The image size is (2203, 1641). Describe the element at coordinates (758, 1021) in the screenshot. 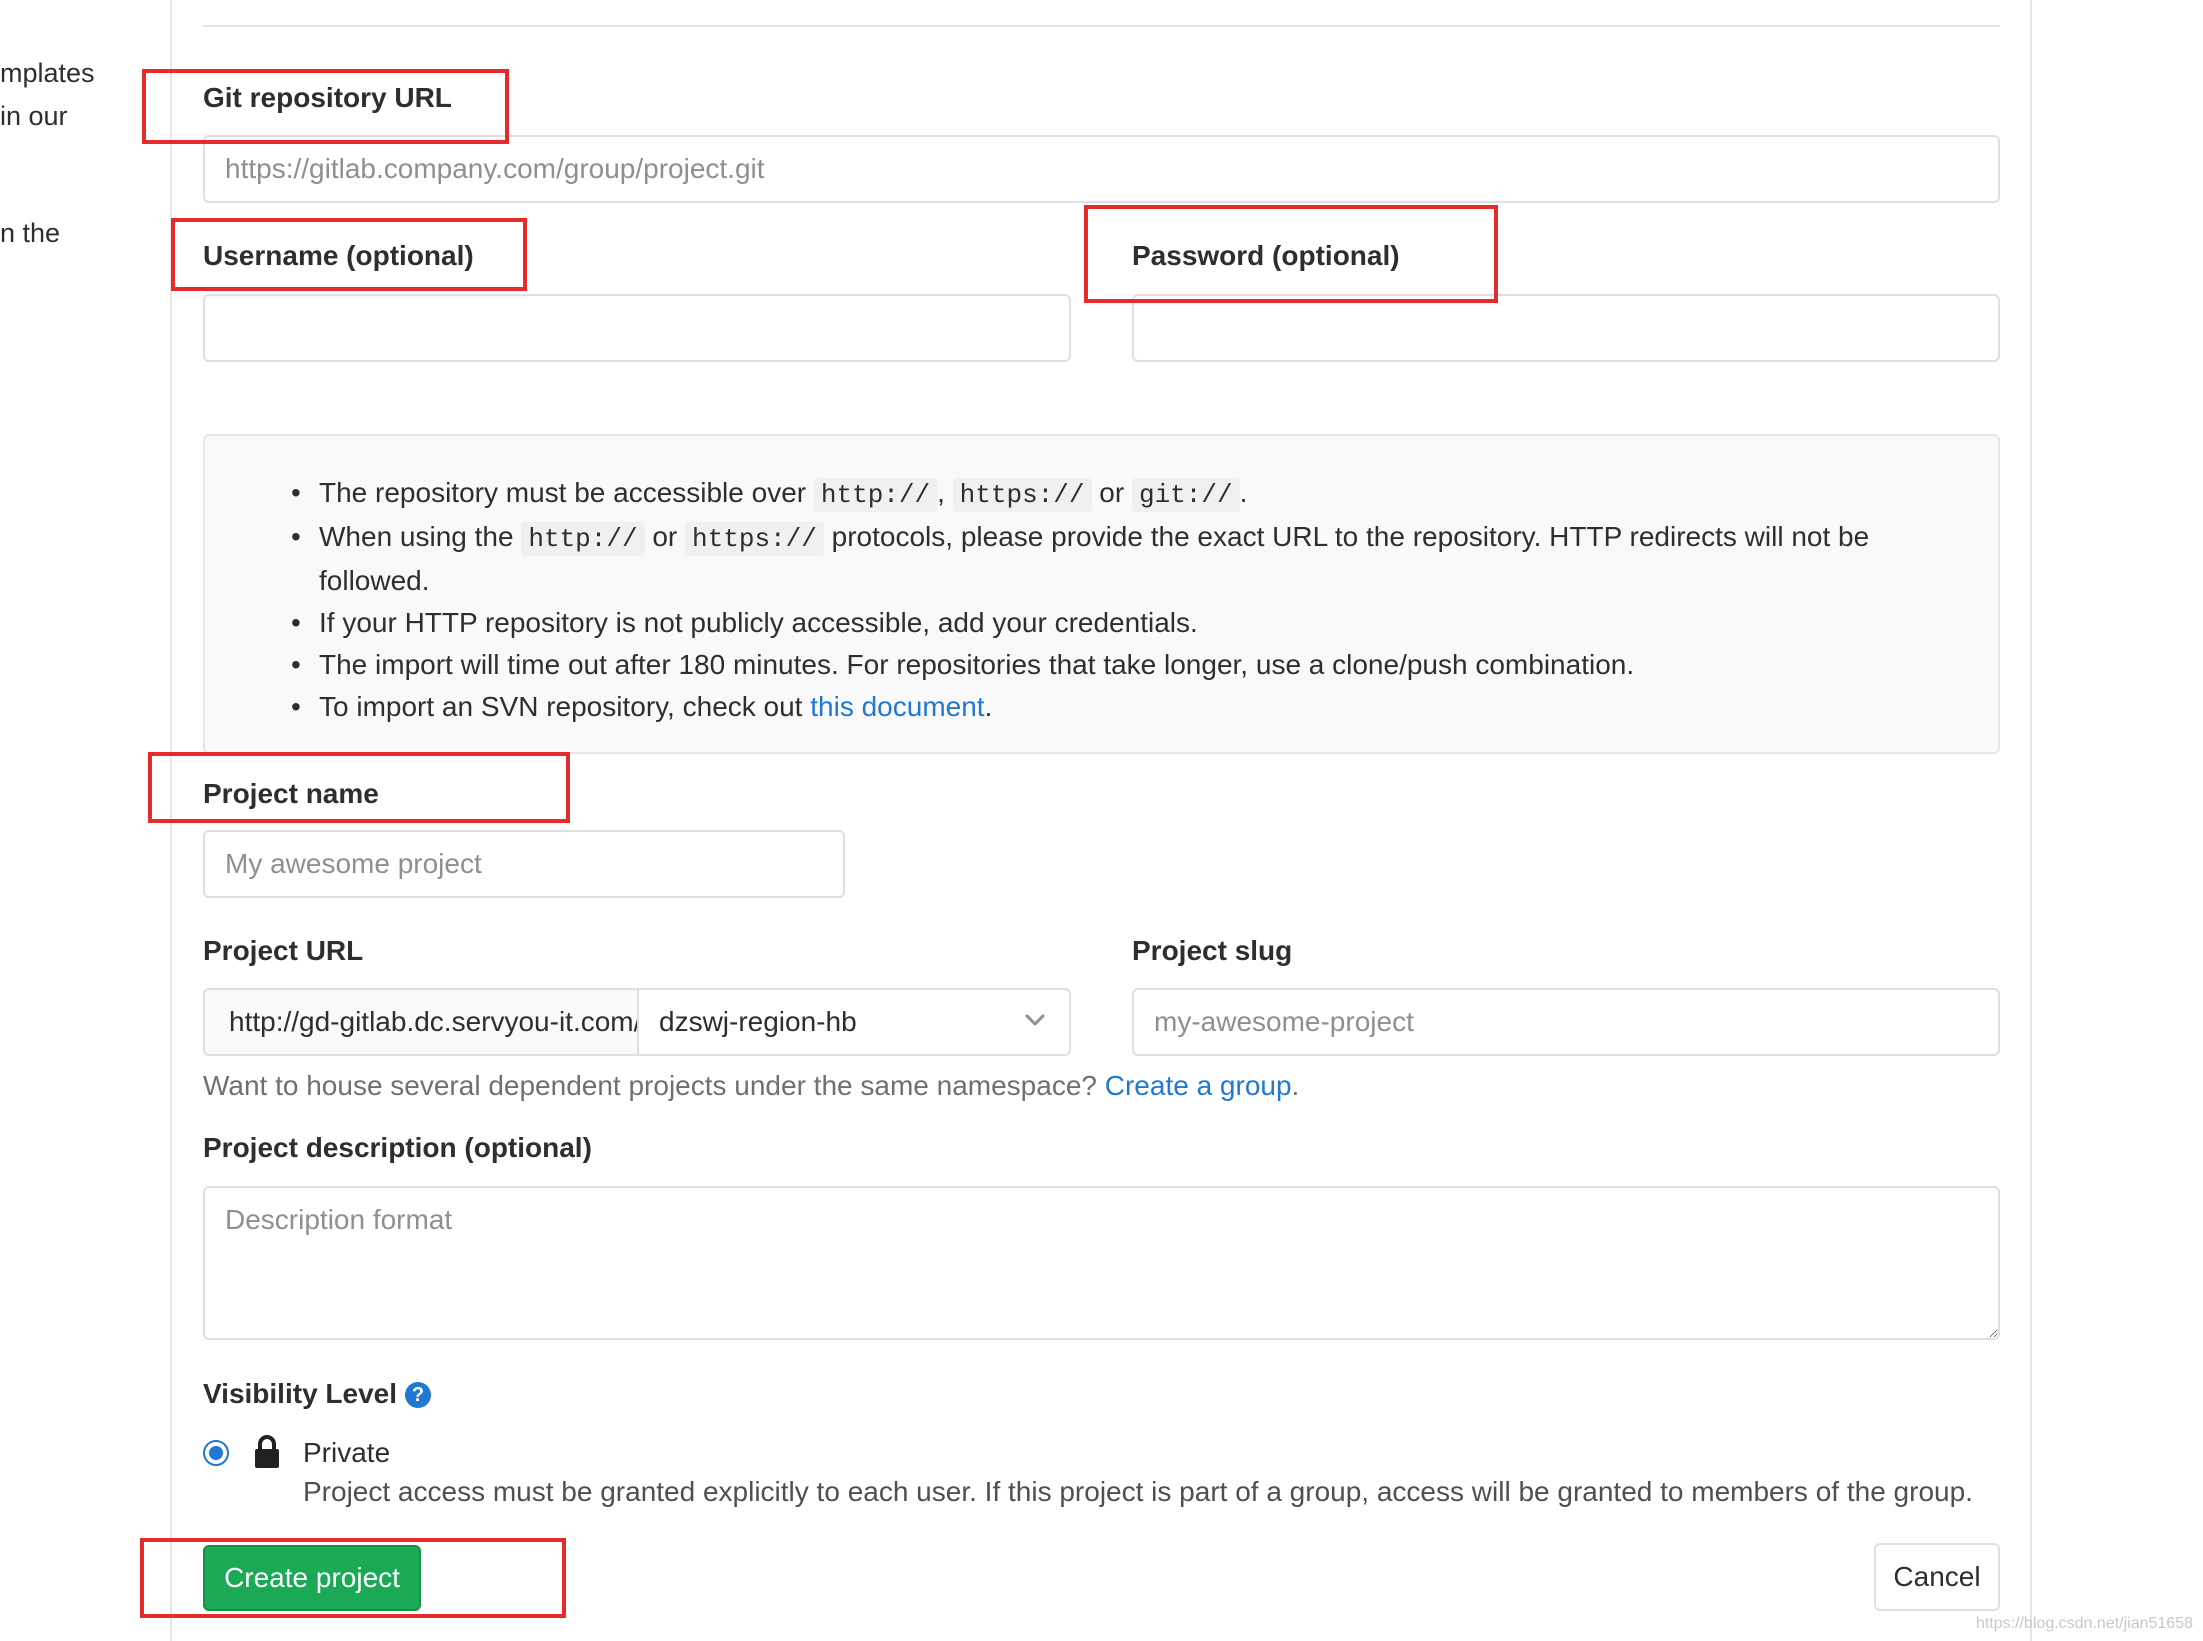

I see `namespace-select-value: dzswj-region-hb` at that location.